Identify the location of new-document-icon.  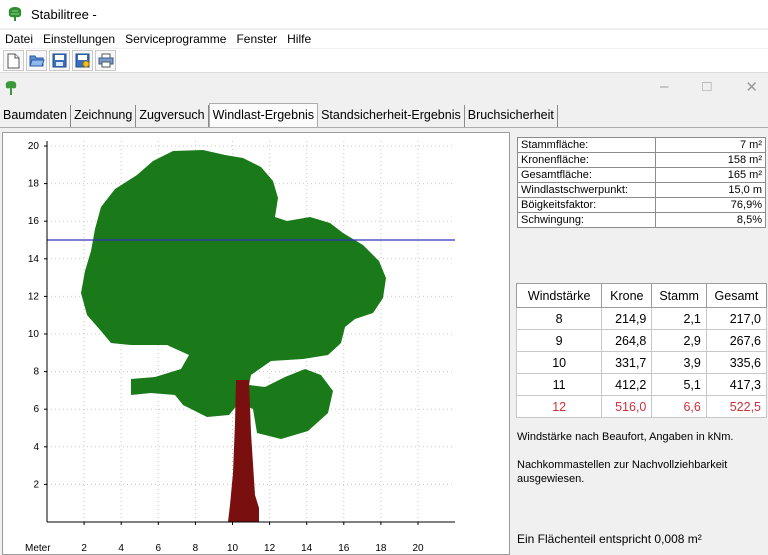
(13, 60).